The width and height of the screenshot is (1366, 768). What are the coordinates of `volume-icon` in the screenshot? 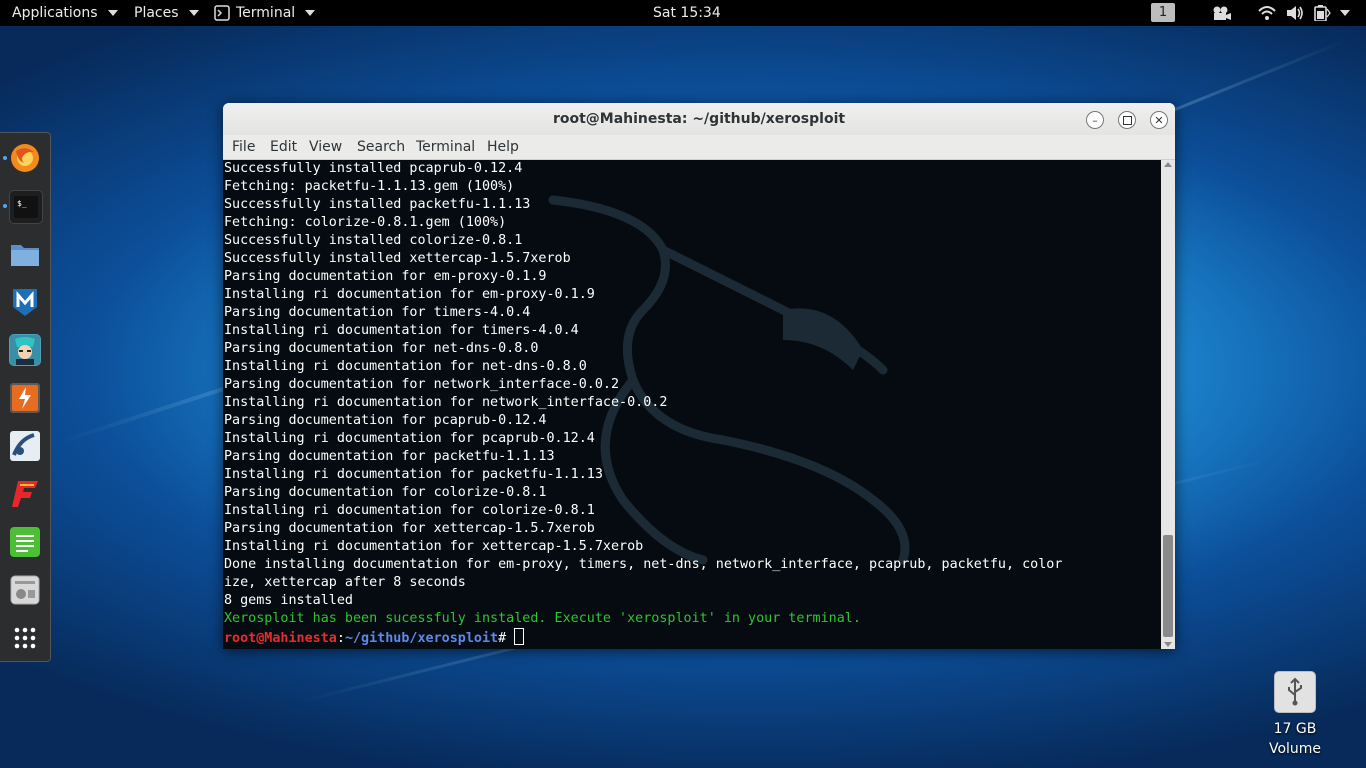 It's located at (1295, 13).